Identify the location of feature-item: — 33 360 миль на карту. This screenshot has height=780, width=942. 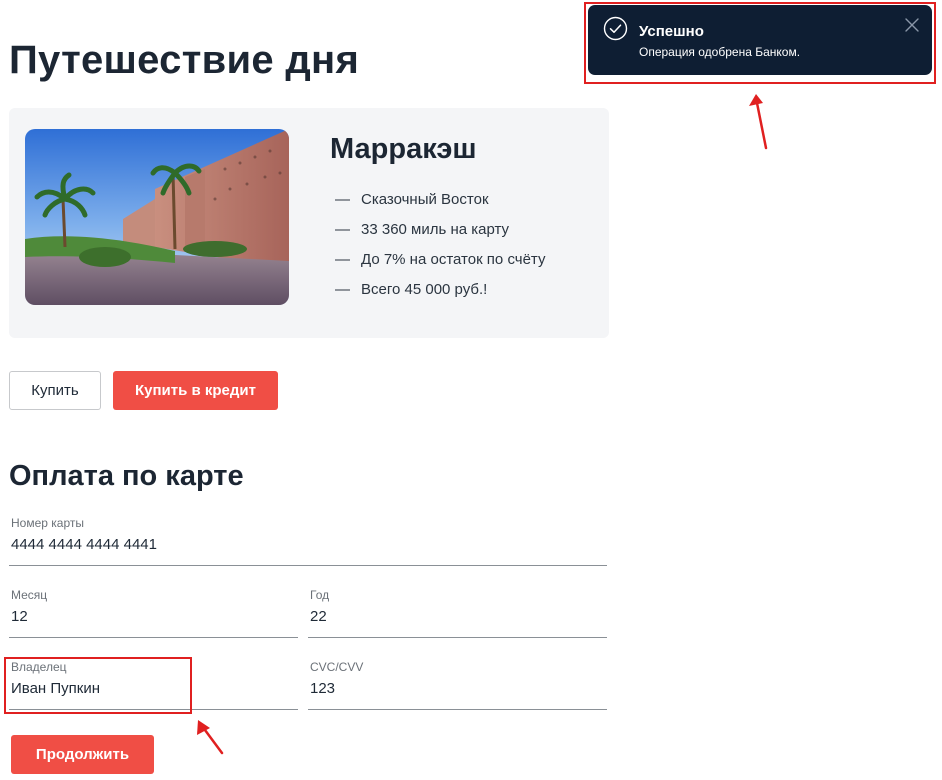
(440, 235).